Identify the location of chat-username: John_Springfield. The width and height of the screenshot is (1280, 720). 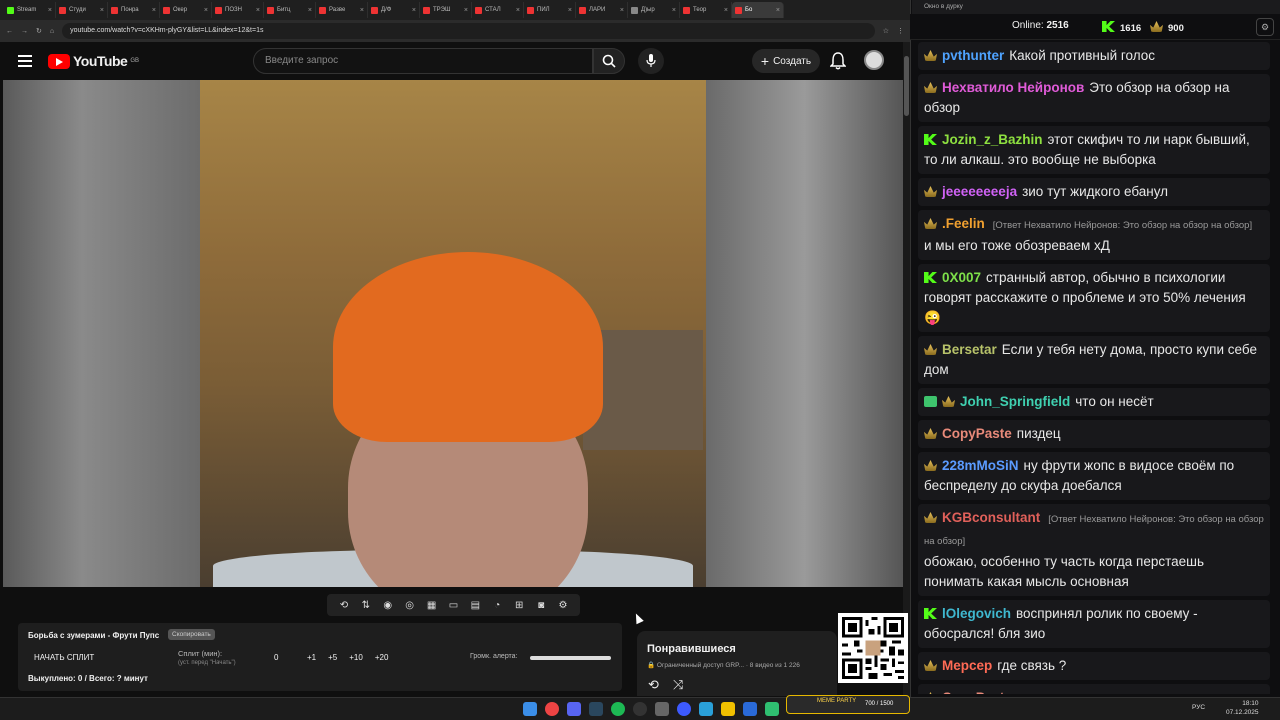
(1015, 401).